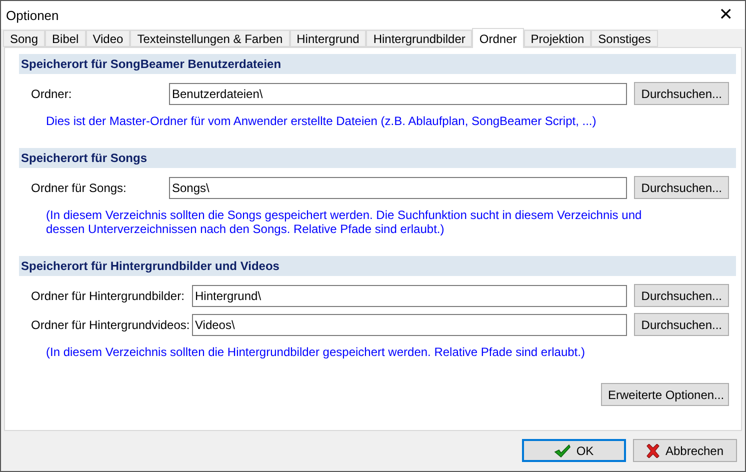  Describe the element at coordinates (344, 222) in the screenshot. I see `info-note: (In diesem Verzeichnis sollten die Songs gespeichert werden. Die Suchfunktion sucht in diesem Verzeichnis und dessen Unterverzeichnissen nach den Songs. Relative Pfade sind erlaubt.)` at that location.